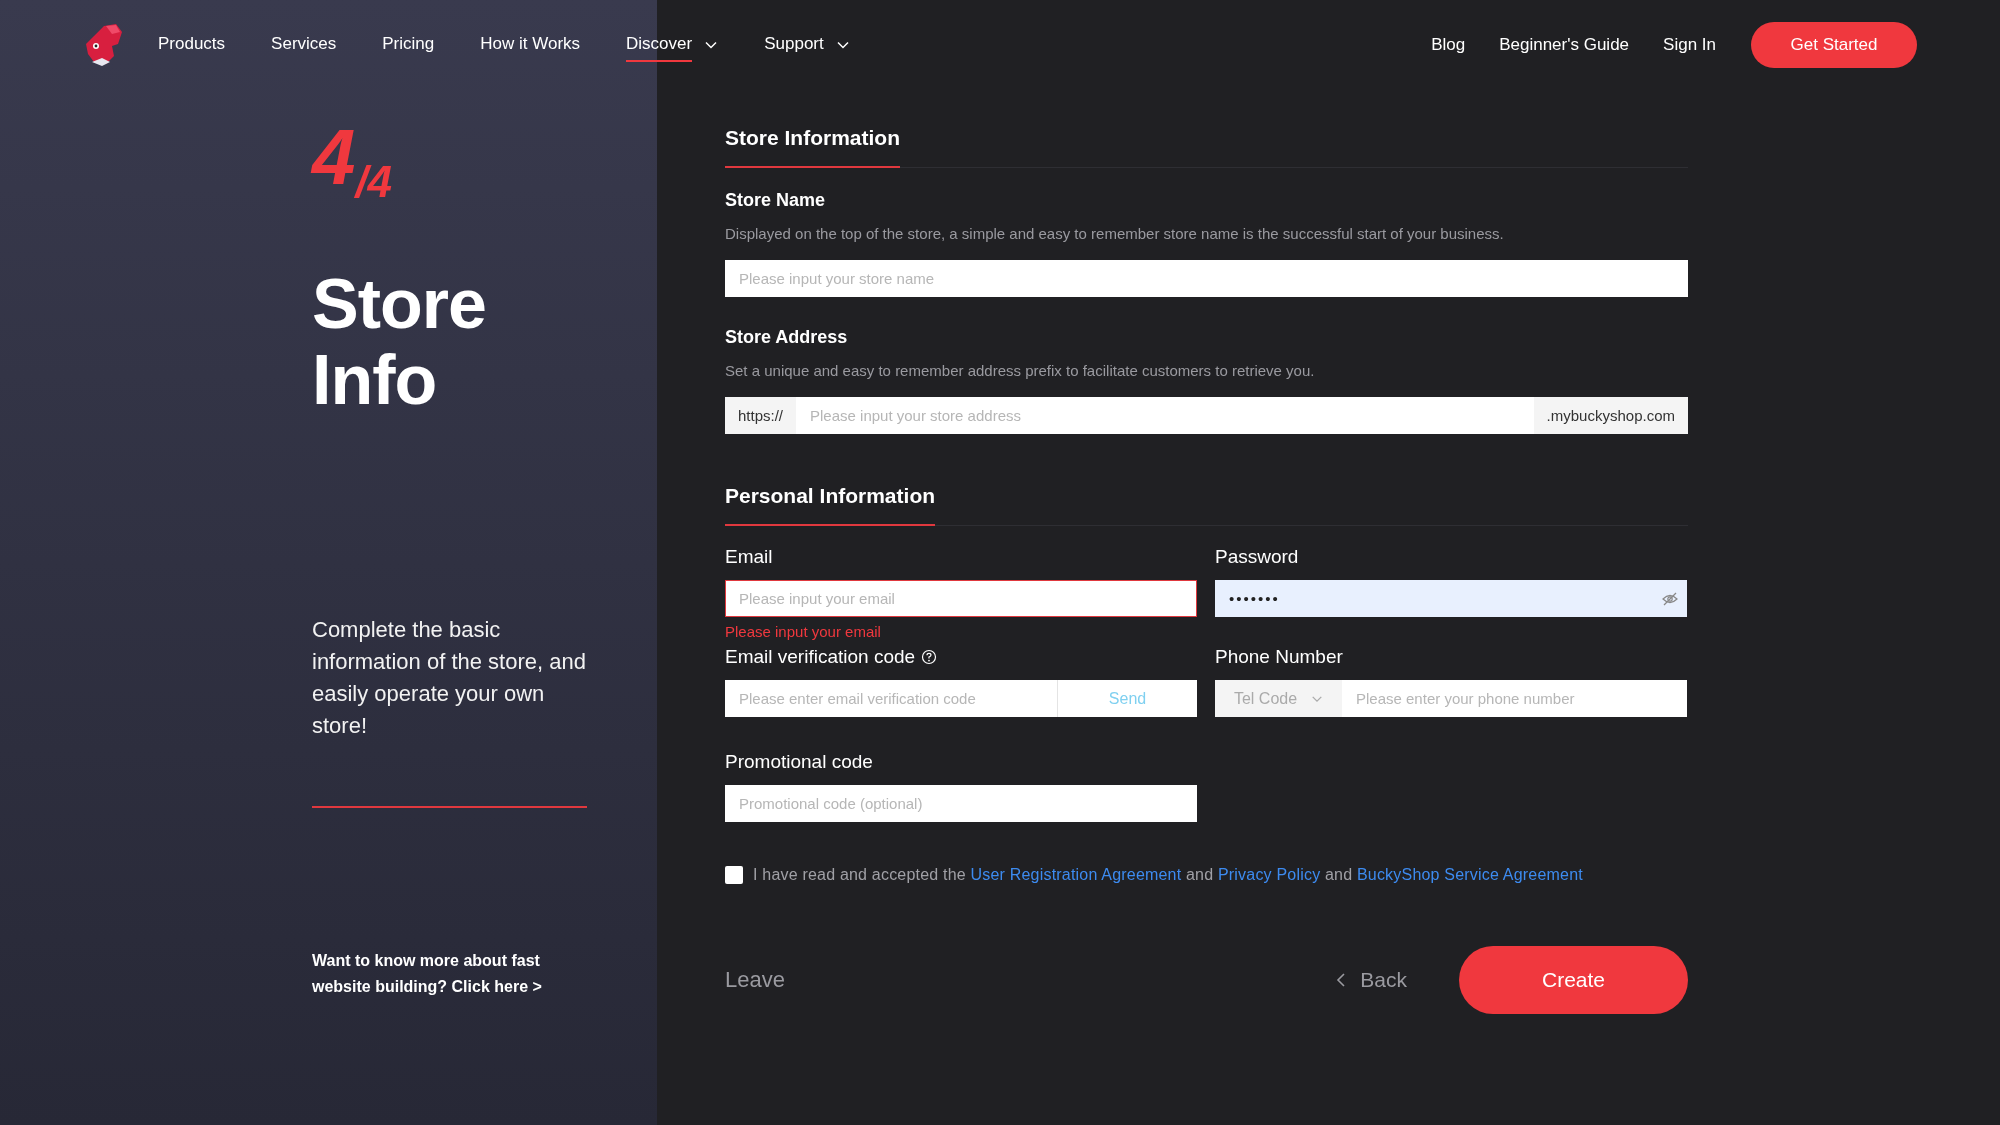 The width and height of the screenshot is (2000, 1125). What do you see at coordinates (1165, 415) in the screenshot?
I see `store-address-field: Please input your store address` at bounding box center [1165, 415].